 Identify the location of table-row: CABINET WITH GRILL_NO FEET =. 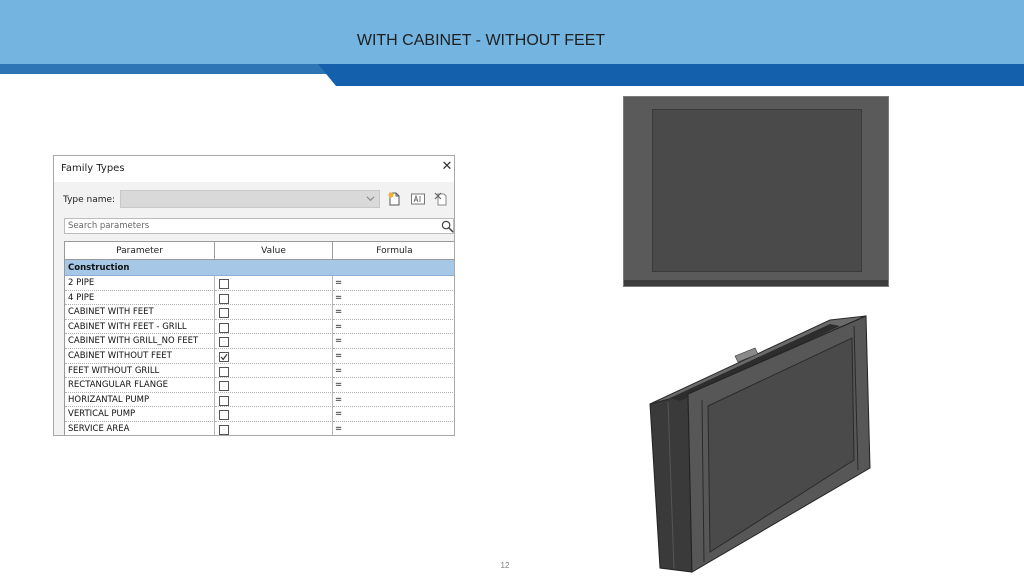
(259, 341).